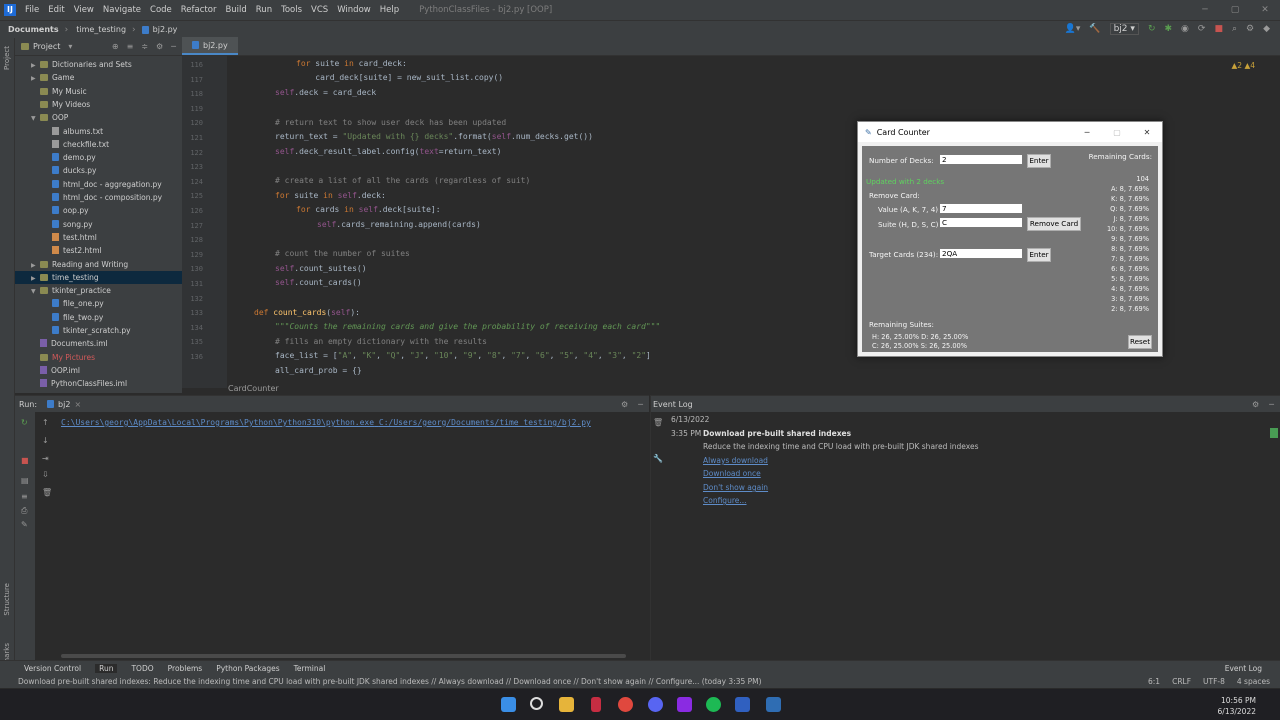  I want to click on code-line: for suite in card_deck:, so click(351, 63).